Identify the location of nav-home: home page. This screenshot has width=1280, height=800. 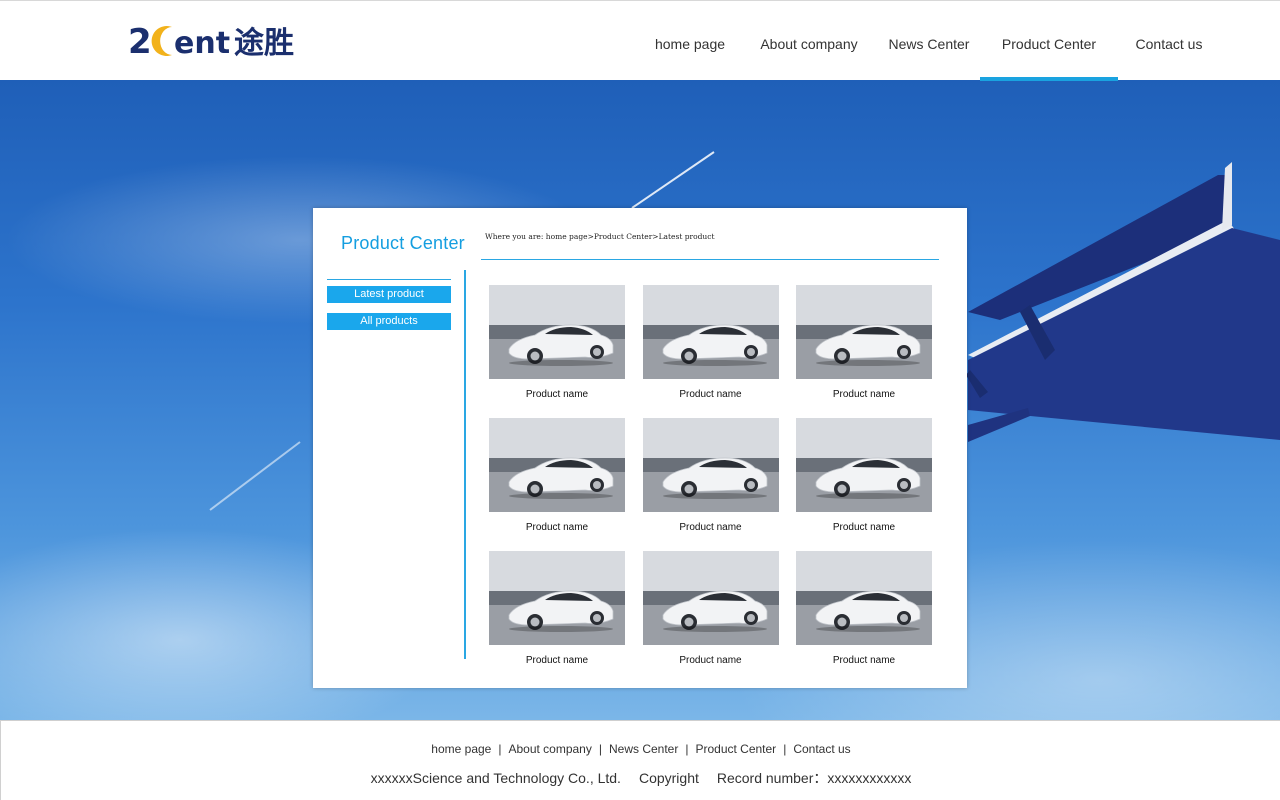
(690, 41).